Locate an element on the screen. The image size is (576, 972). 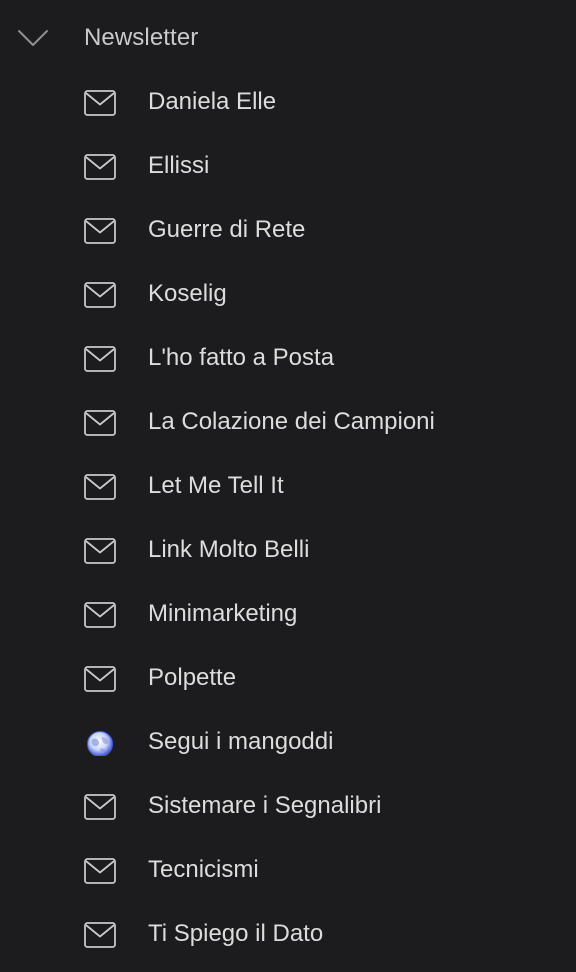
feed-item: Polpette is located at coordinates (288, 678).